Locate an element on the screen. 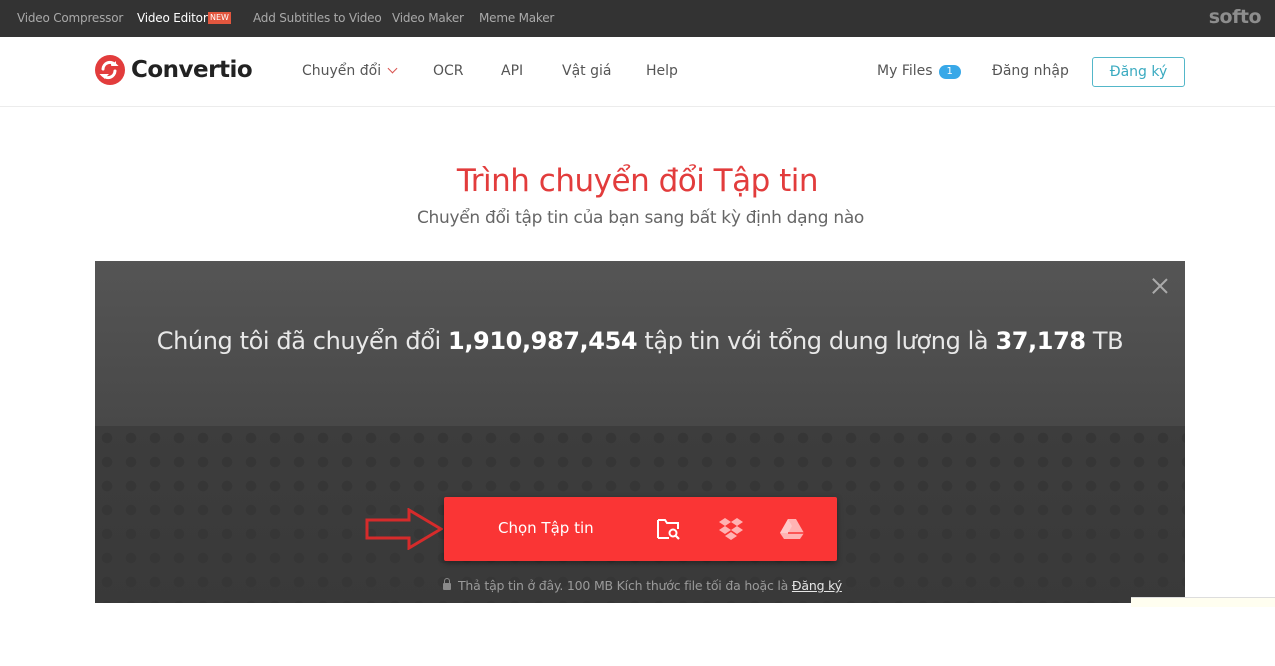 Image resolution: width=1275 pixels, height=666 pixels. my-files-link: My Files 1 is located at coordinates (919, 71).